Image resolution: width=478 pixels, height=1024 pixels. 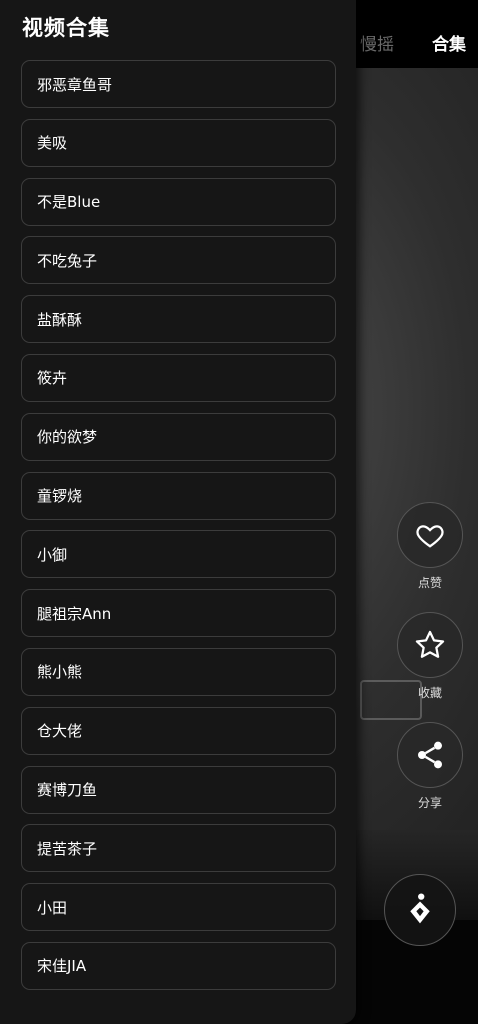 What do you see at coordinates (178, 907) in the screenshot?
I see `collection-item: 小田` at bounding box center [178, 907].